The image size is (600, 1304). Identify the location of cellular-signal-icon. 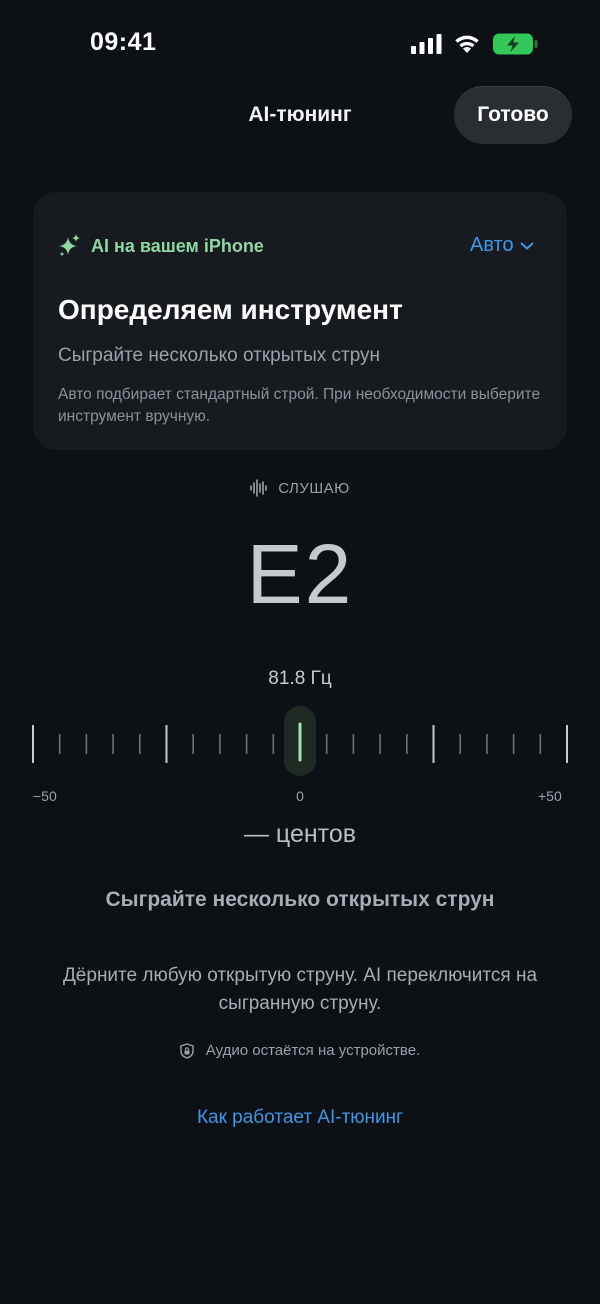
(426, 44).